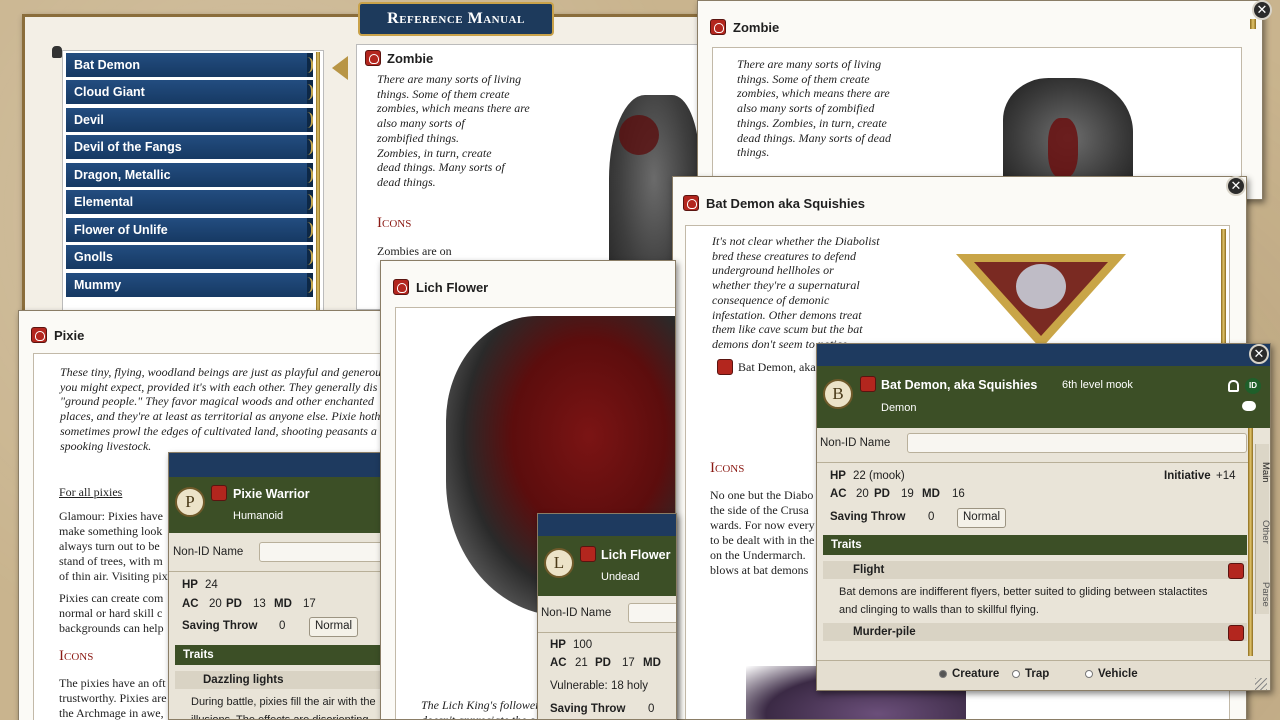  I want to click on hp-value: 24, so click(211, 585).